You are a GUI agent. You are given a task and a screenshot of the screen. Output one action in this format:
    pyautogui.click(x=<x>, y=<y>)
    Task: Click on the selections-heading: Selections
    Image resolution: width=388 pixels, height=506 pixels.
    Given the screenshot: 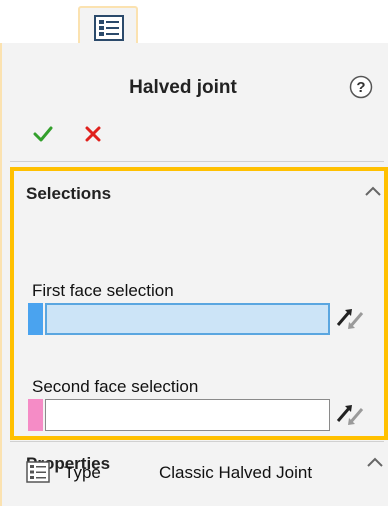 What is the action you would take?
    pyautogui.click(x=69, y=193)
    